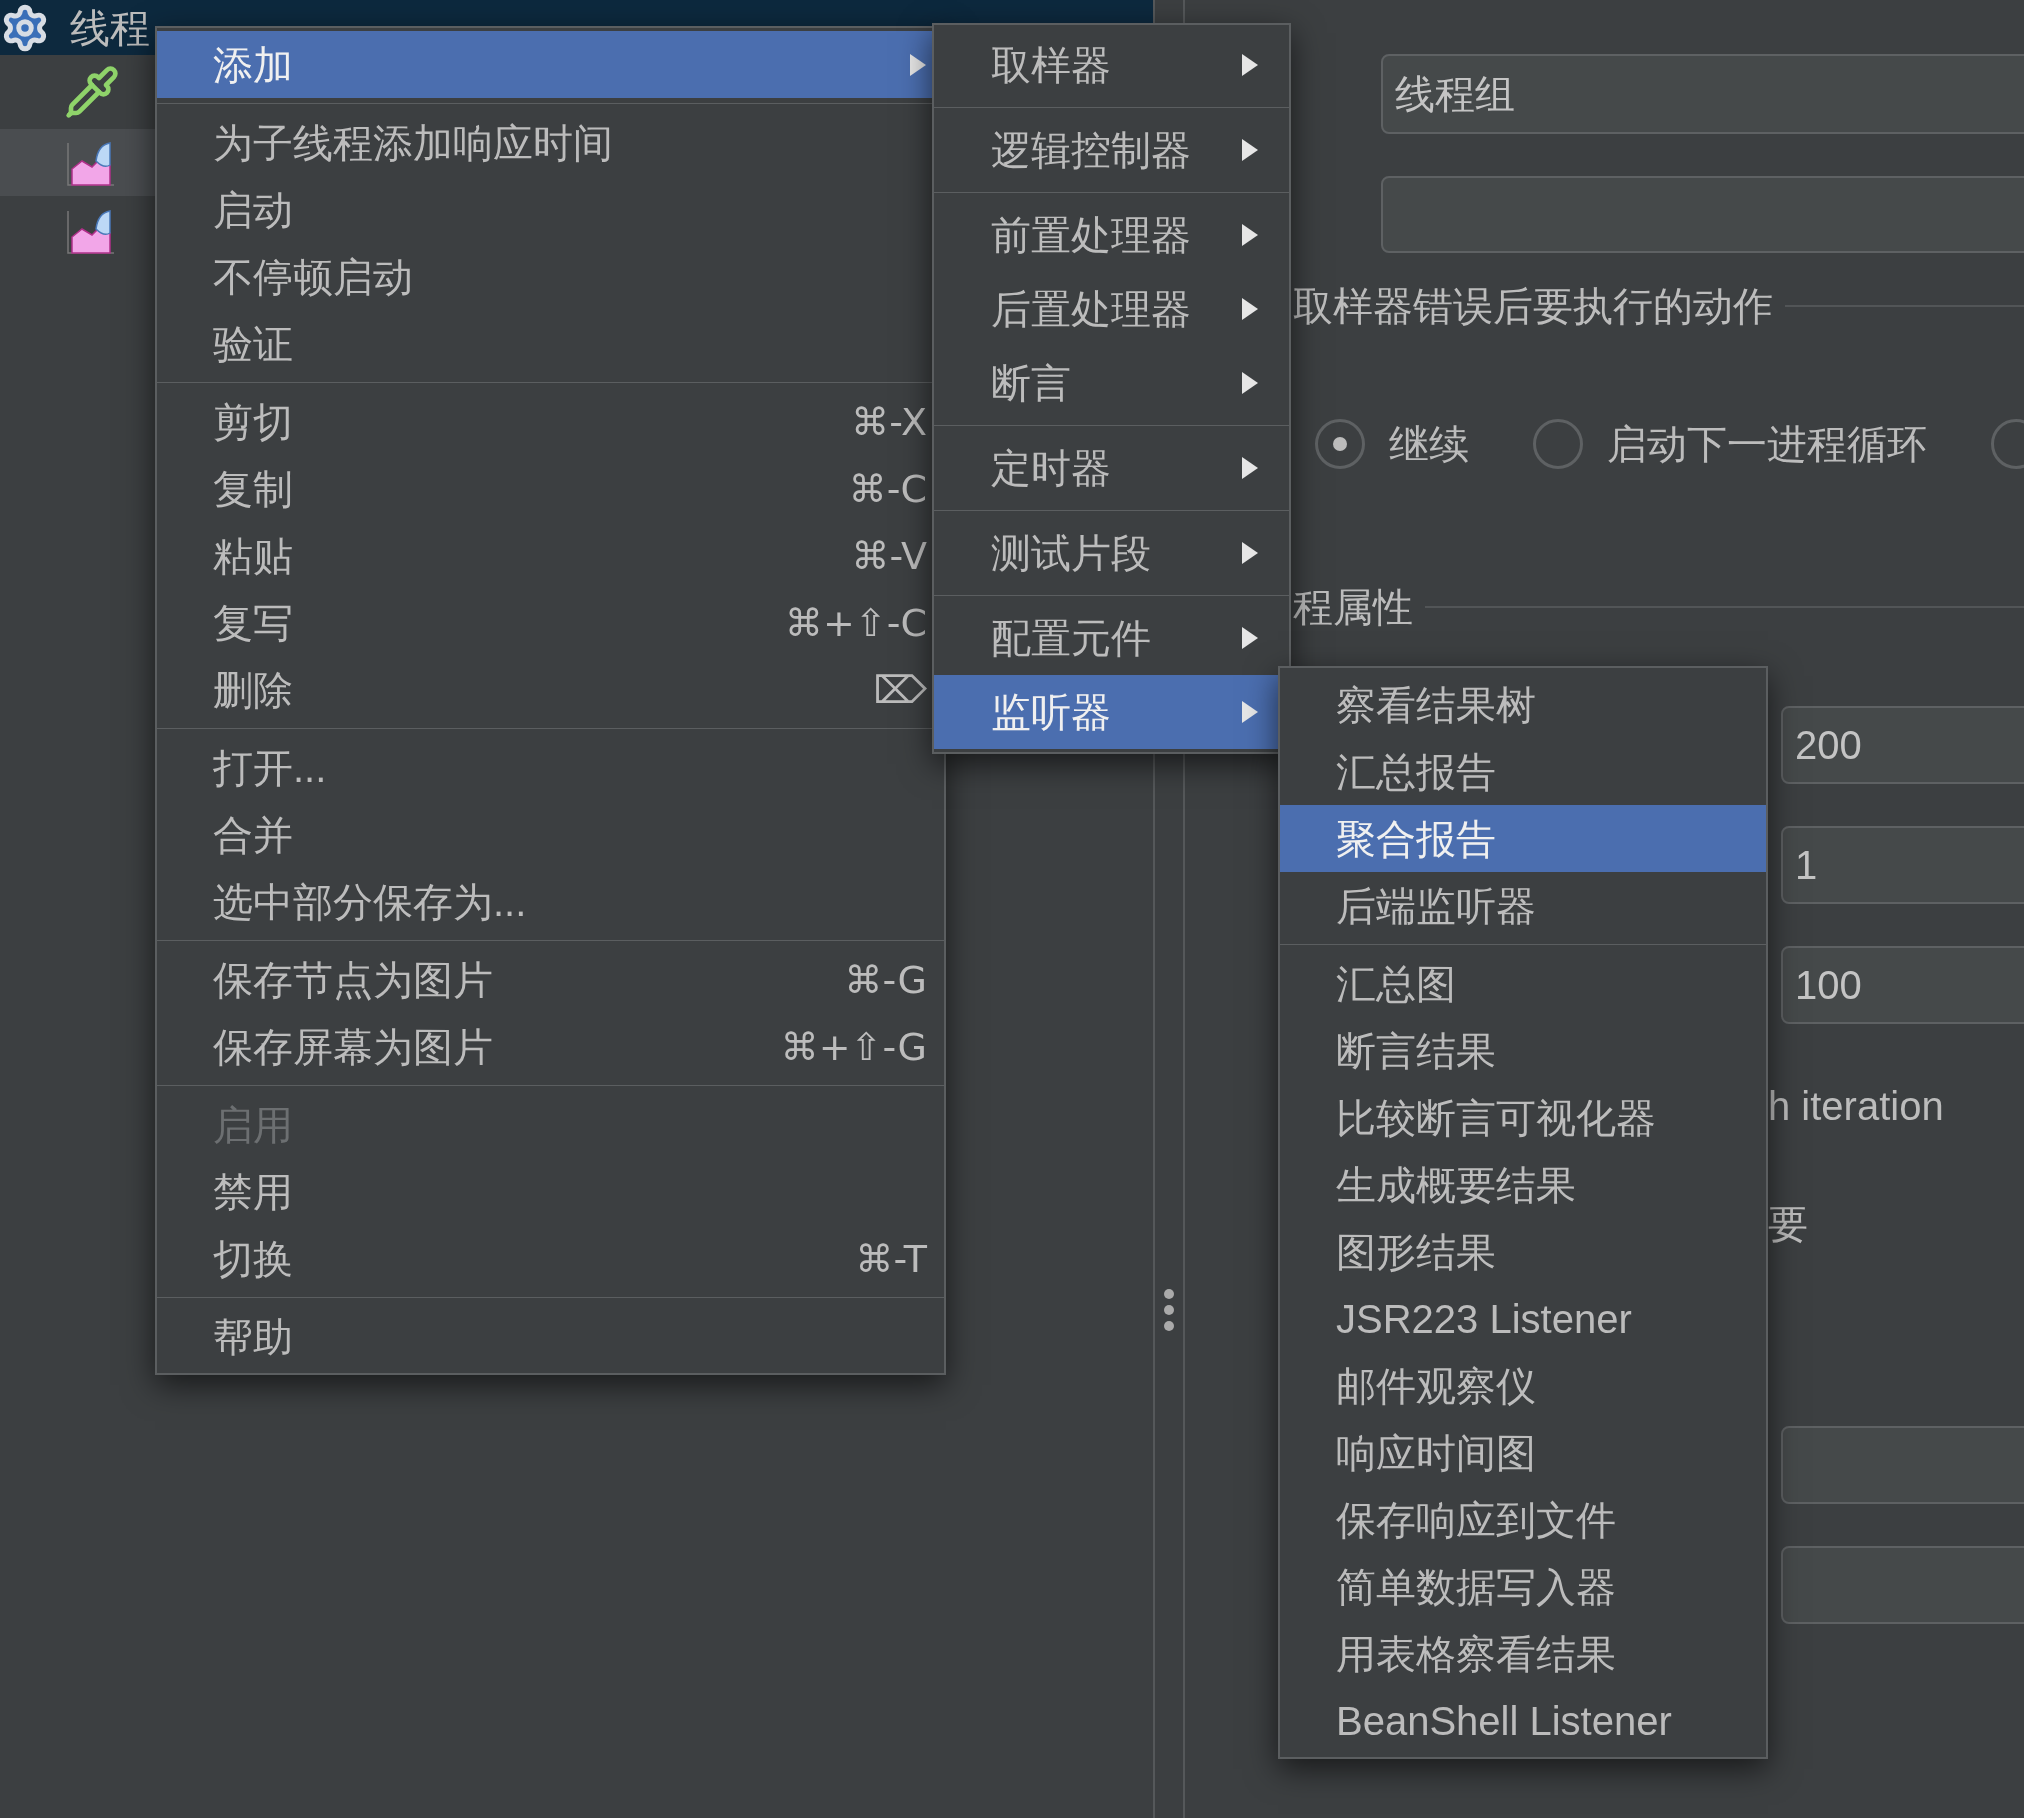  What do you see at coordinates (887, 488) in the screenshot?
I see `shortcut-text: ⌘-C` at bounding box center [887, 488].